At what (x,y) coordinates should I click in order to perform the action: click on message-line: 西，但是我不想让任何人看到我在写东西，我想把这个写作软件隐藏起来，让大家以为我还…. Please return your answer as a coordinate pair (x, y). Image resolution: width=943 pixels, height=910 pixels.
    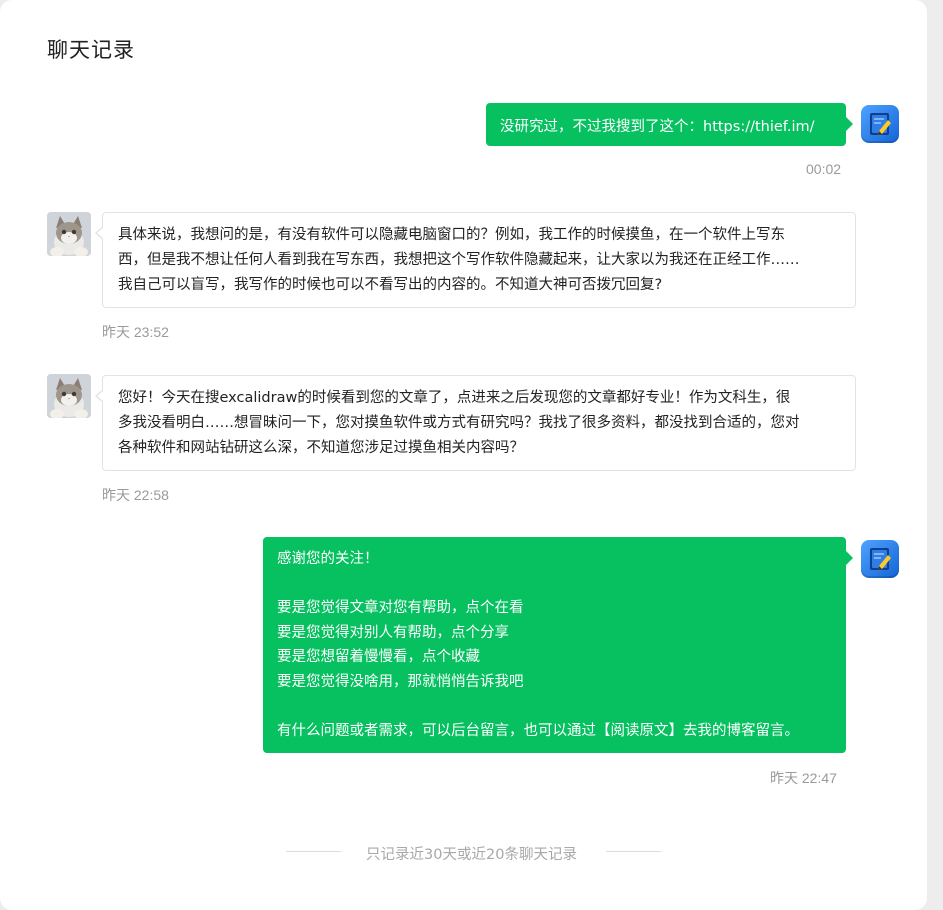
    Looking at the image, I should click on (459, 260).